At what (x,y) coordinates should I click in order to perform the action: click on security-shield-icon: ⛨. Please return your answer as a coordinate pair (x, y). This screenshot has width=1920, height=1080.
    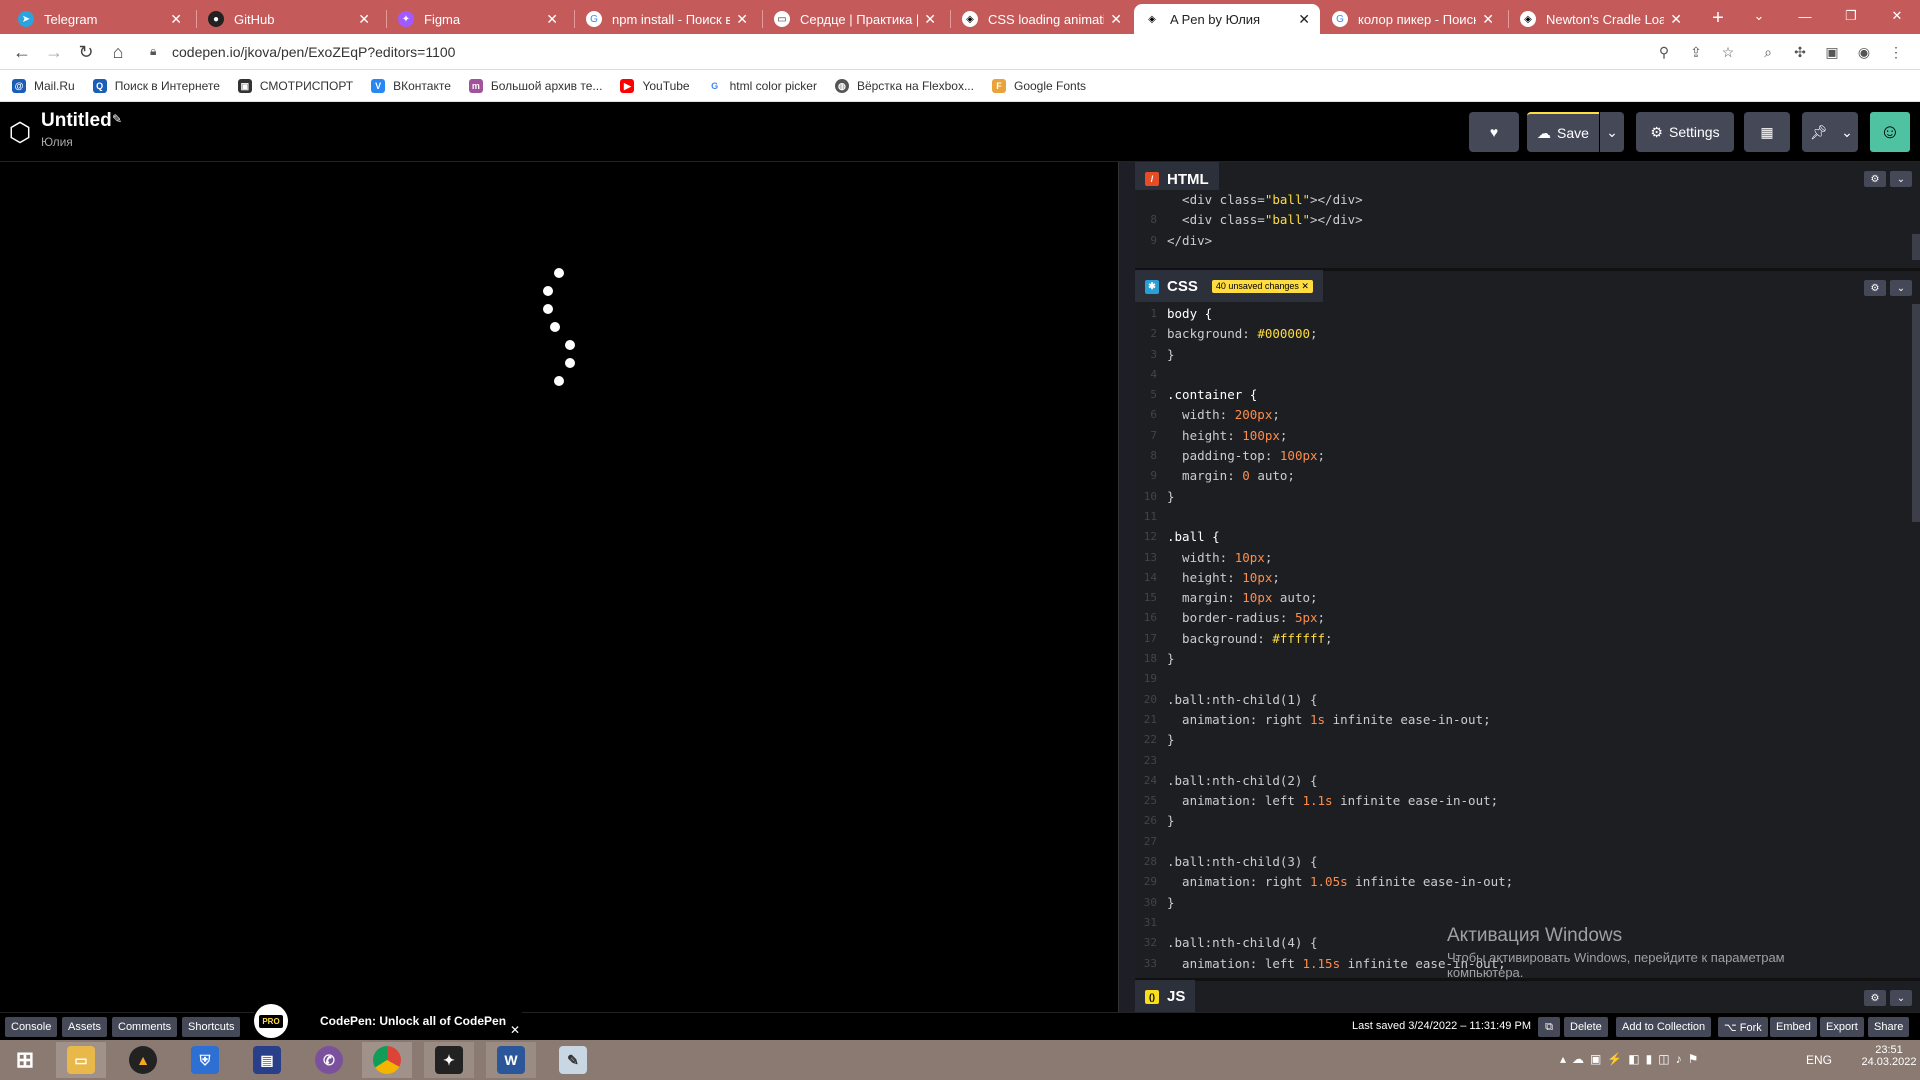
    Looking at the image, I should click on (205, 1060).